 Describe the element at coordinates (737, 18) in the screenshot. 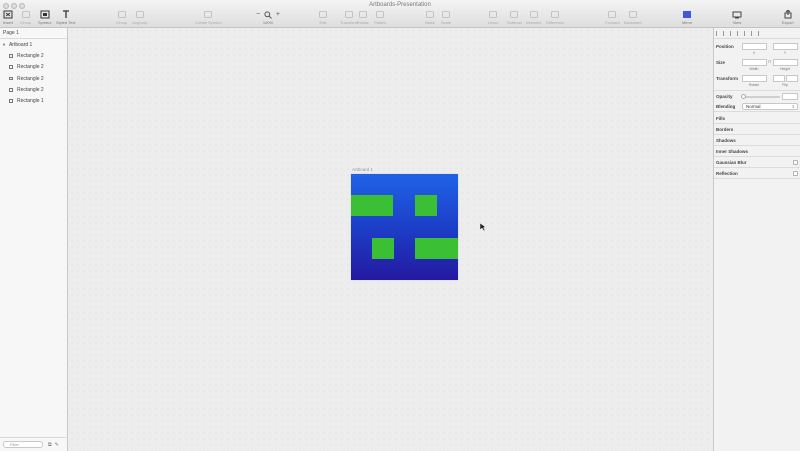

I see `toolbar-button-view: View` at that location.